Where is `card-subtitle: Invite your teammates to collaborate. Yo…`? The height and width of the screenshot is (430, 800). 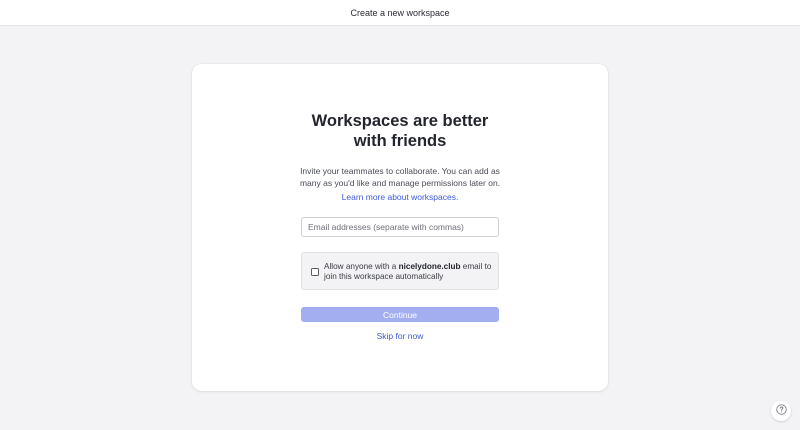 card-subtitle: Invite your teammates to collaborate. Yo… is located at coordinates (400, 177).